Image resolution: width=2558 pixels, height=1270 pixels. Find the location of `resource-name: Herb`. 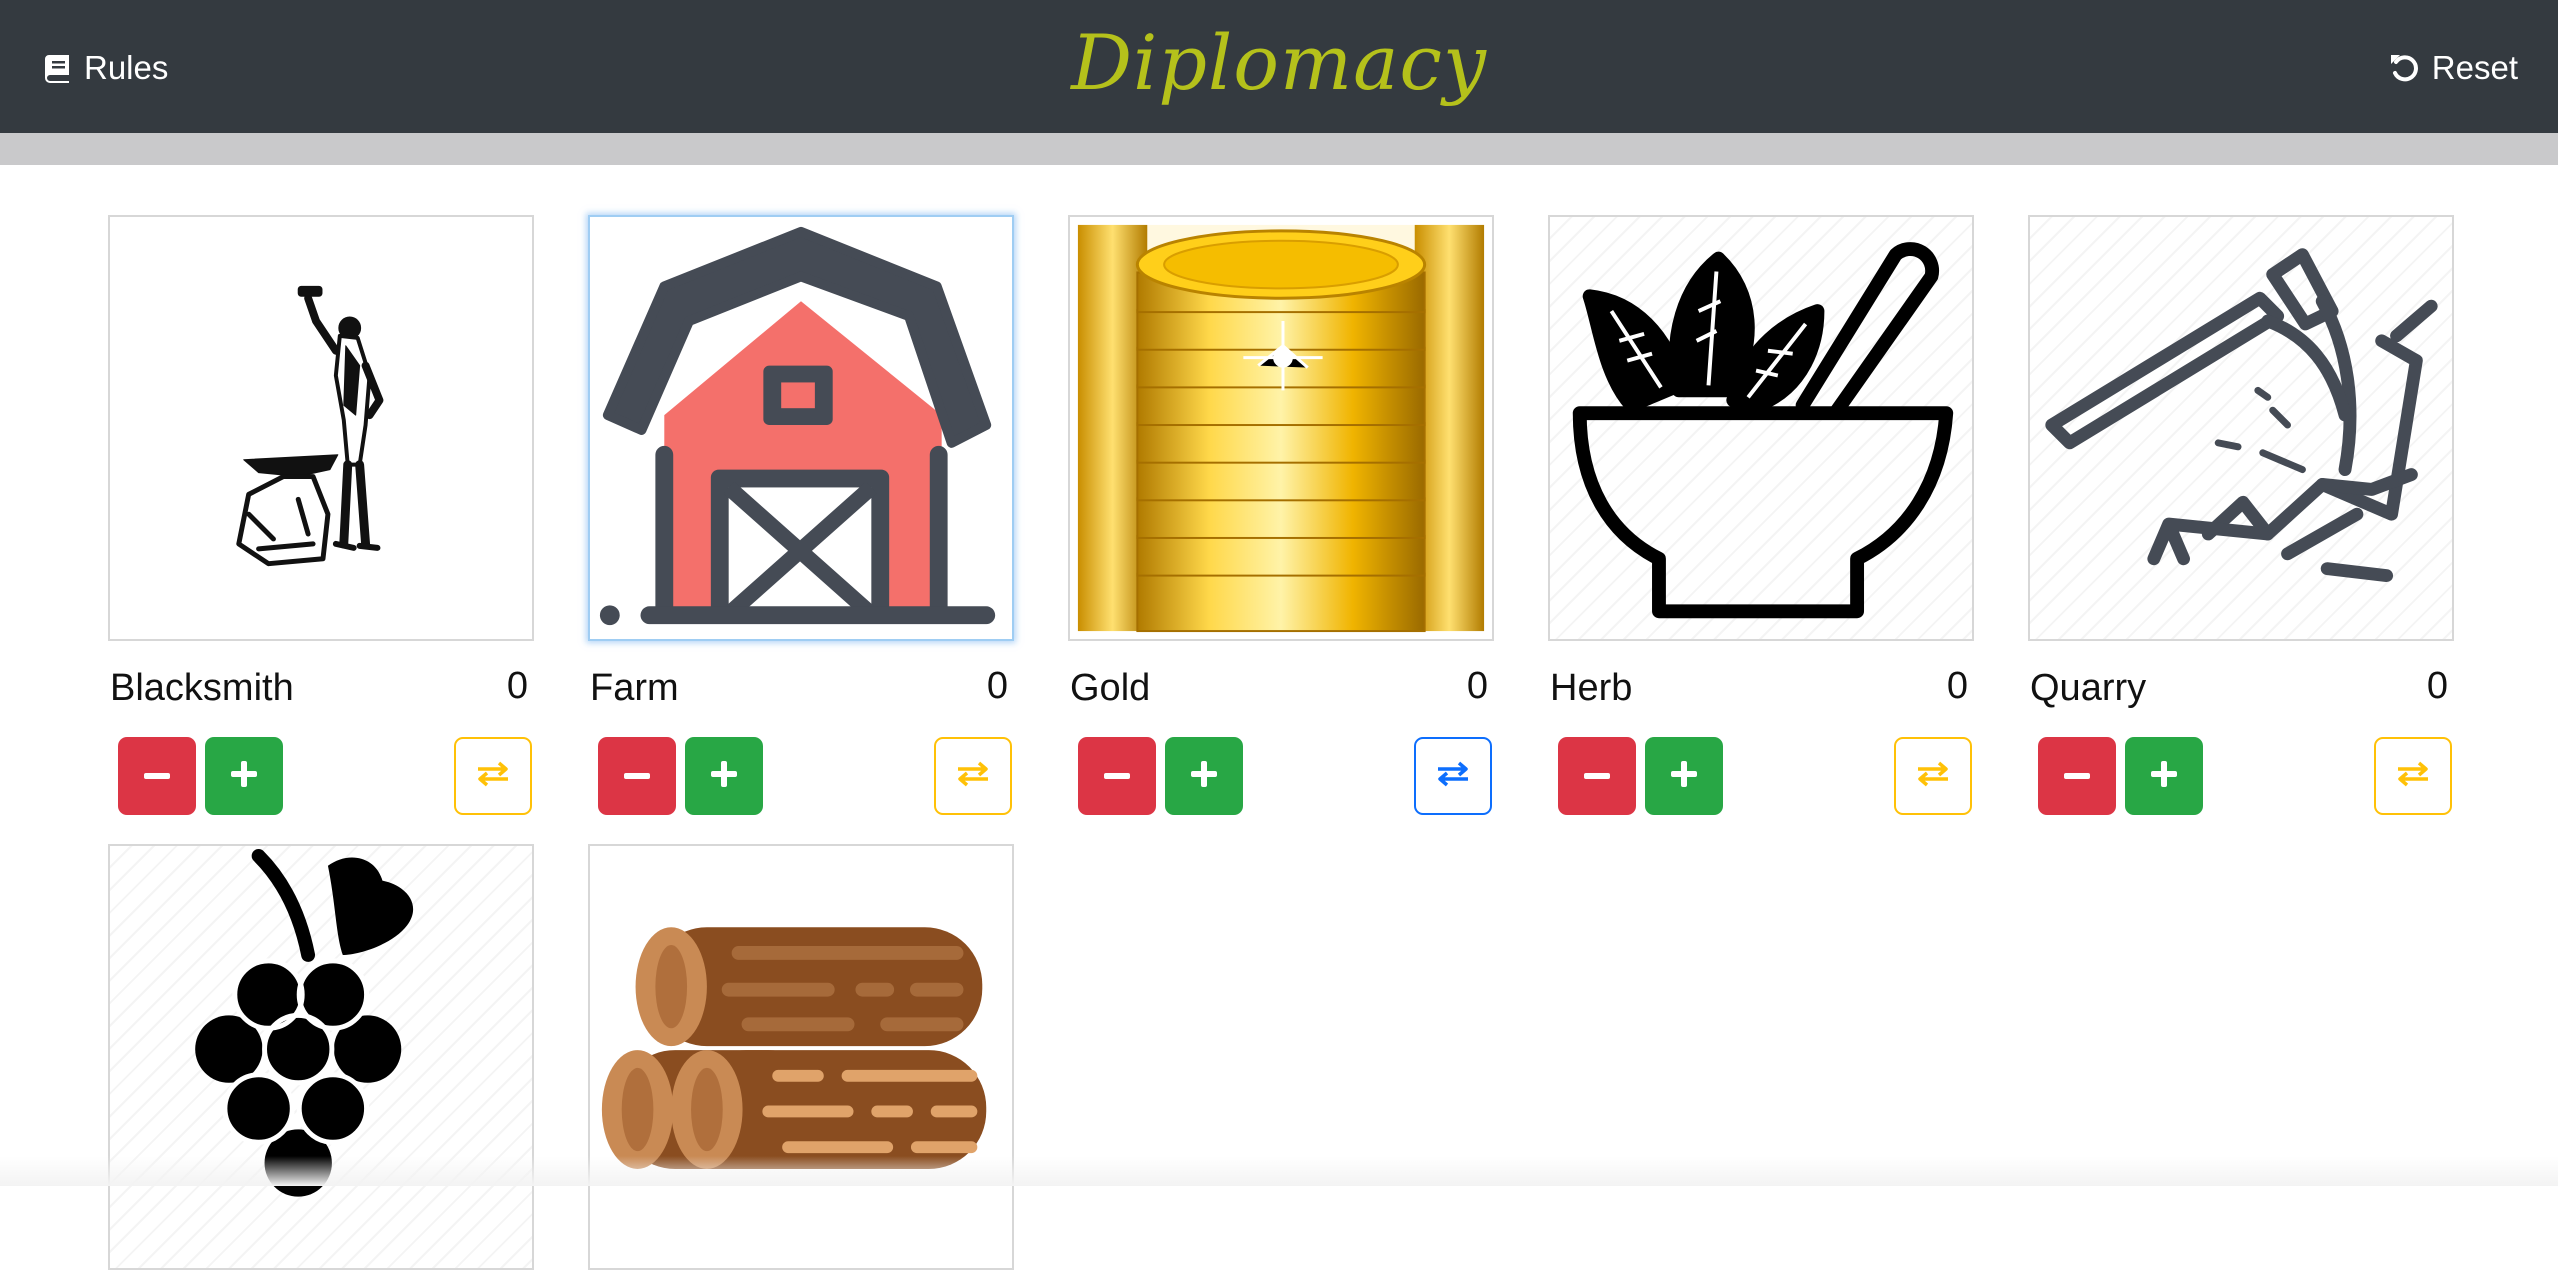

resource-name: Herb is located at coordinates (1591, 688).